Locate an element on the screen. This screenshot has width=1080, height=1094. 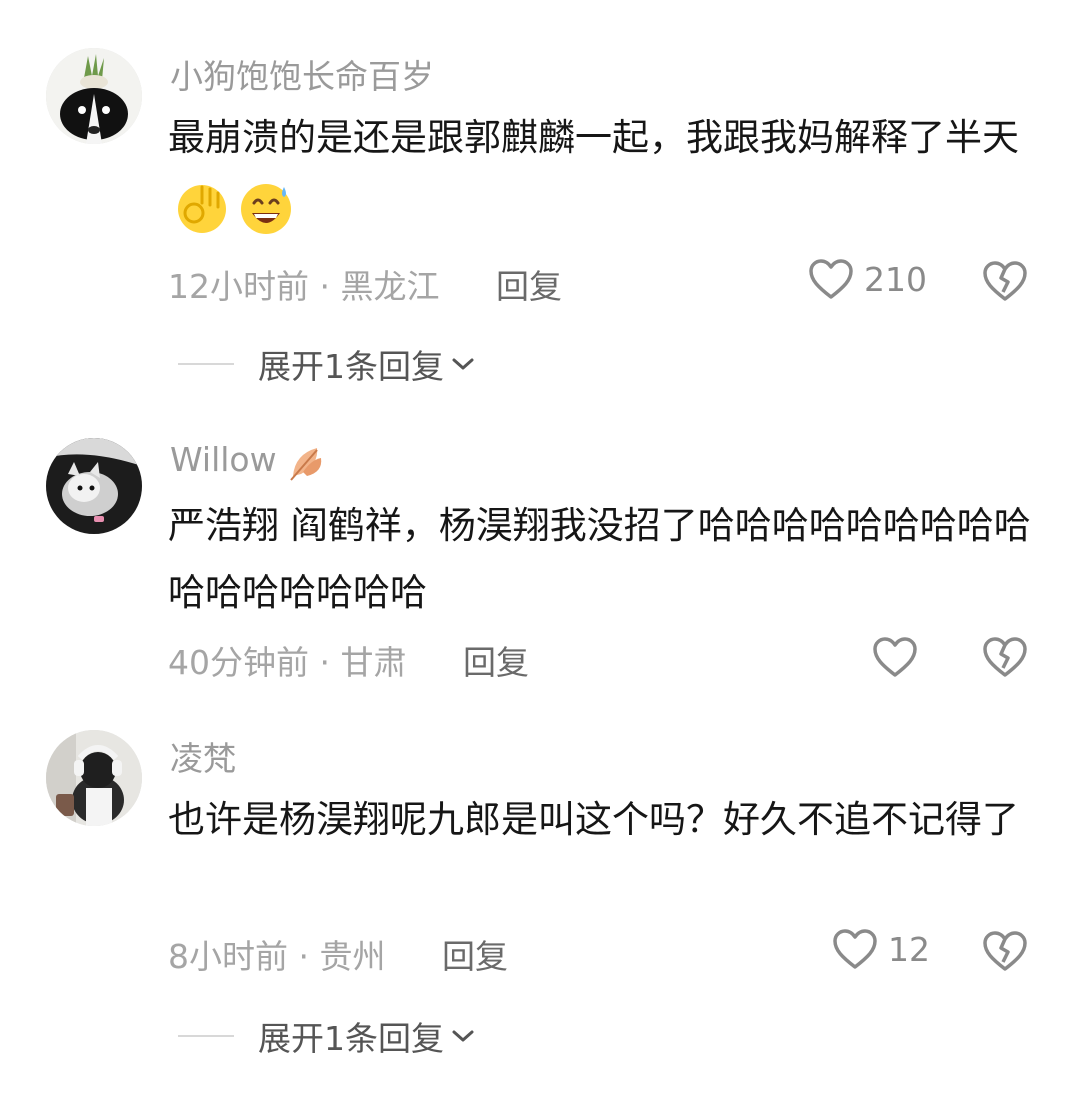
comment-location: 甘肃 is located at coordinates (373, 662).